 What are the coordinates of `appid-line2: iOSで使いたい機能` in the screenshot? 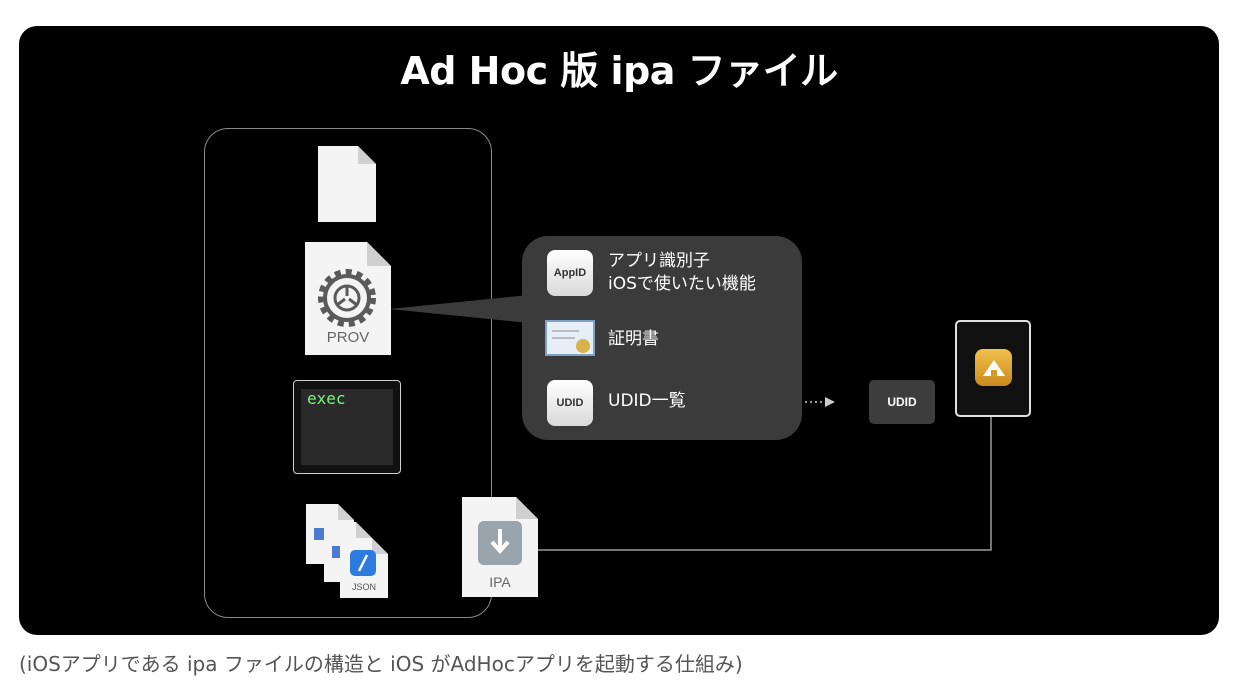 It's located at (682, 284).